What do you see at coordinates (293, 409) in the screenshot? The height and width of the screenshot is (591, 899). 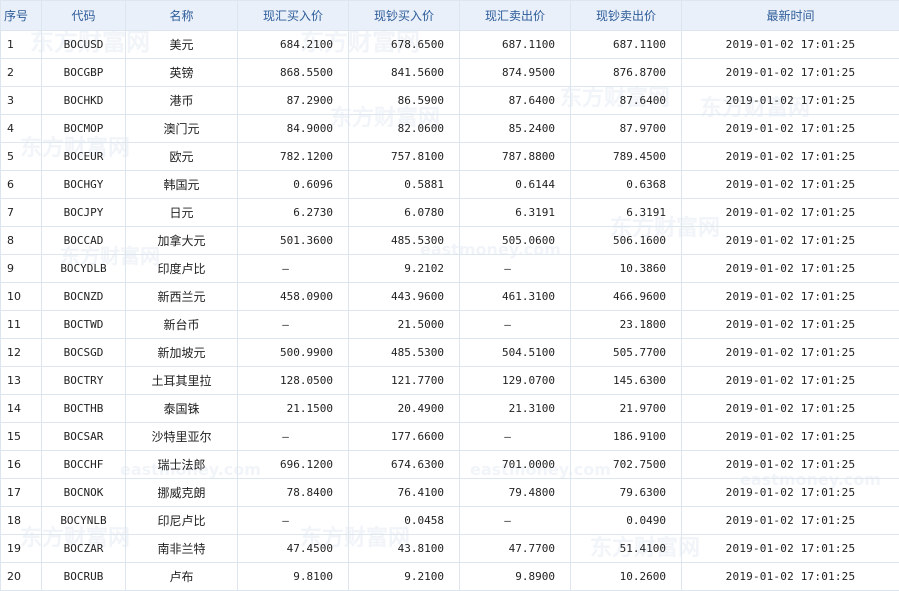 I see `cell-spot-buy: 21.1500` at bounding box center [293, 409].